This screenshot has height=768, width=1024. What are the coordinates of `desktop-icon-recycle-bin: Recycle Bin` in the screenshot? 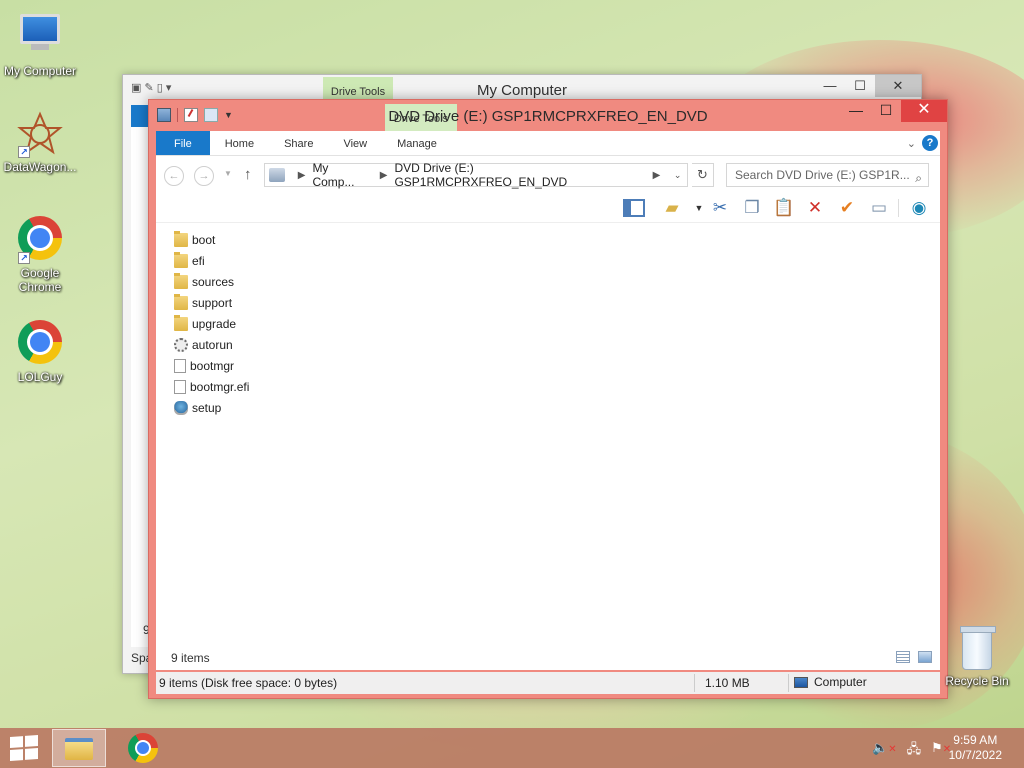 It's located at (977, 657).